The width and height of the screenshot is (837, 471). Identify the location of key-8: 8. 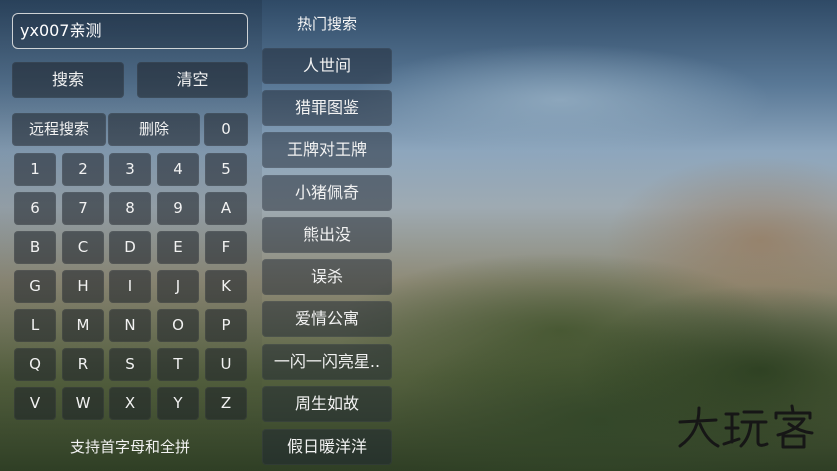
(130, 208).